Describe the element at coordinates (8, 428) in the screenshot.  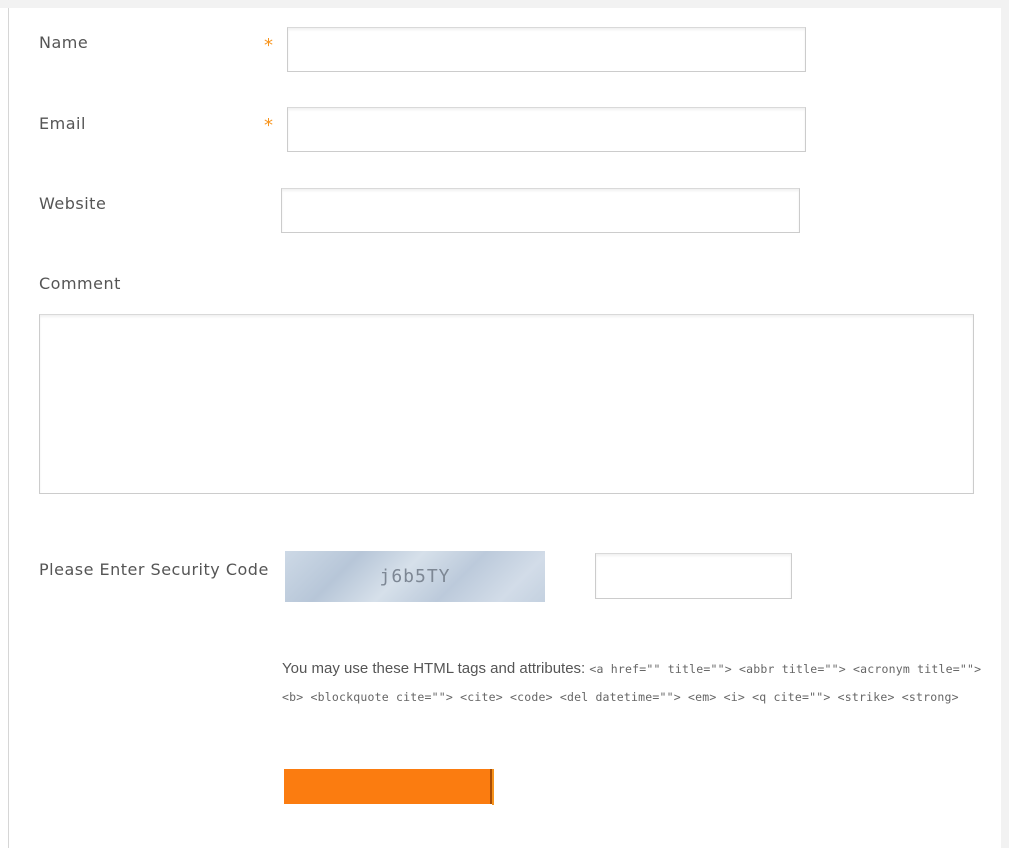
I see `left-border` at that location.